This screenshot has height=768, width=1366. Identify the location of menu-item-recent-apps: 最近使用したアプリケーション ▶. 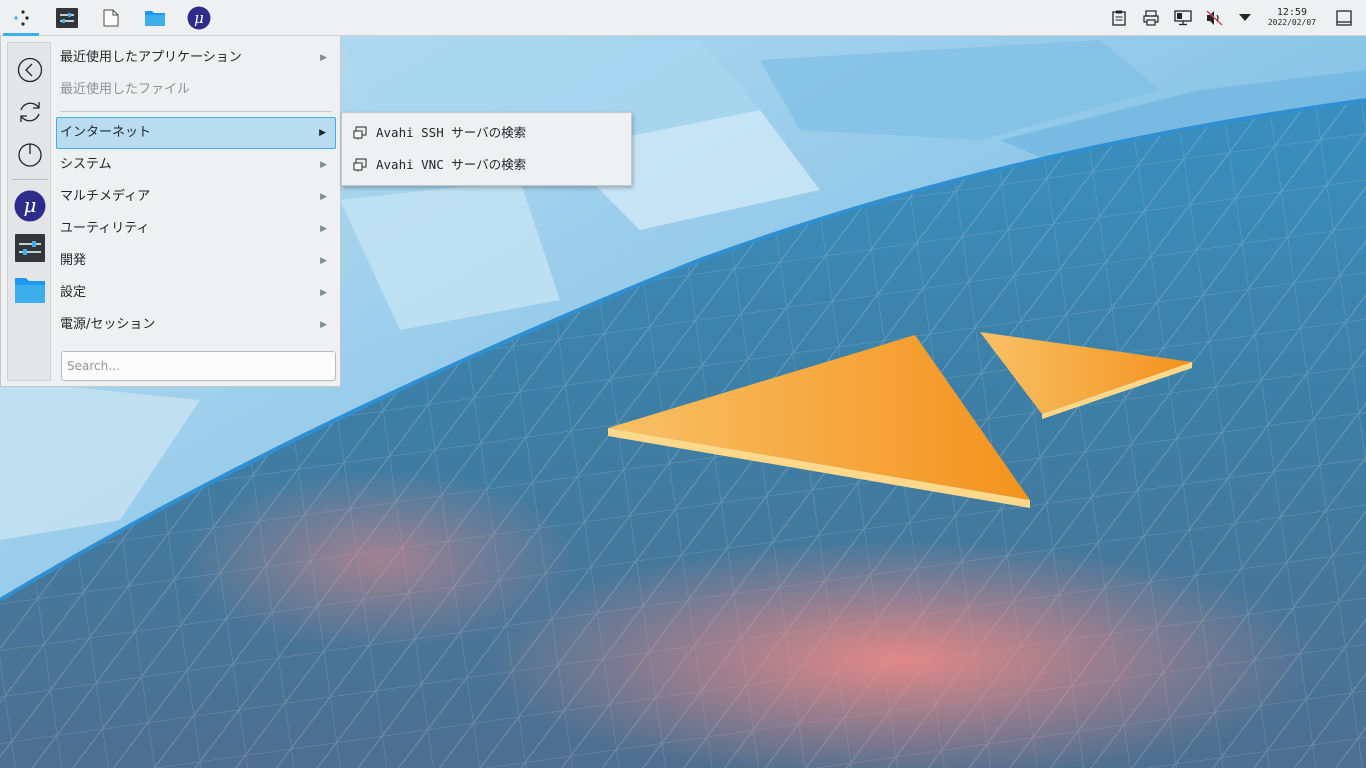
(196, 58).